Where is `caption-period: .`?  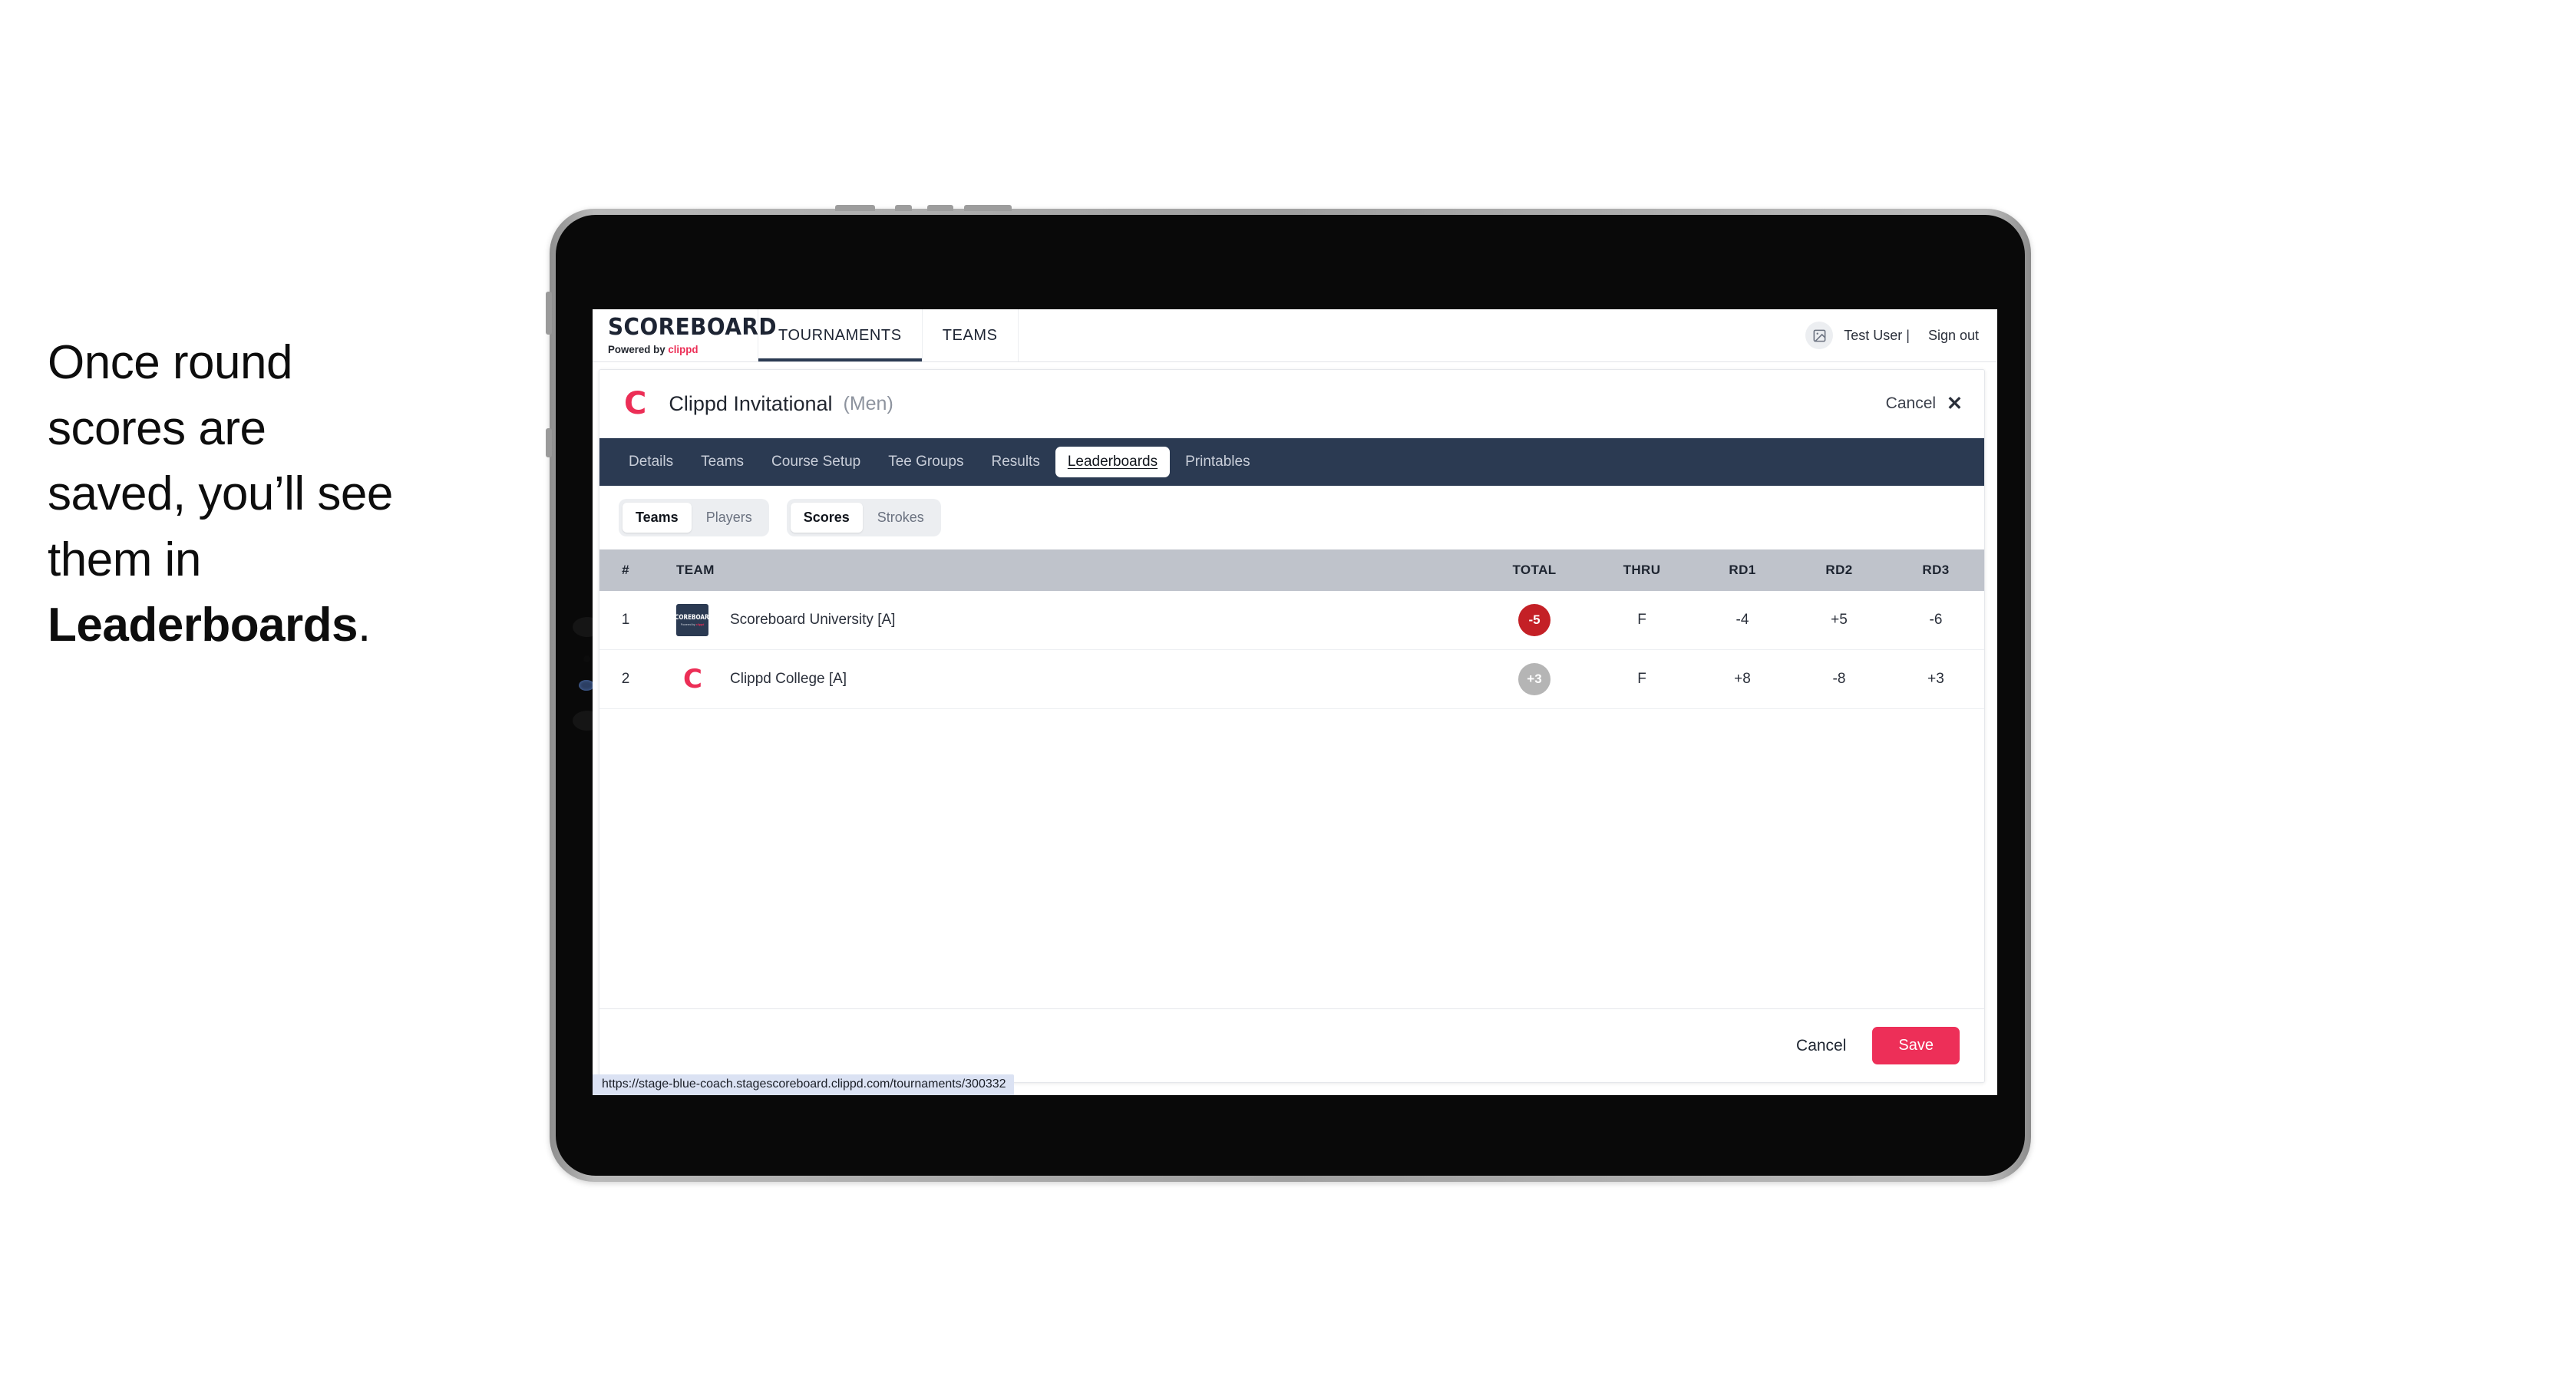
caption-period: . is located at coordinates (364, 625).